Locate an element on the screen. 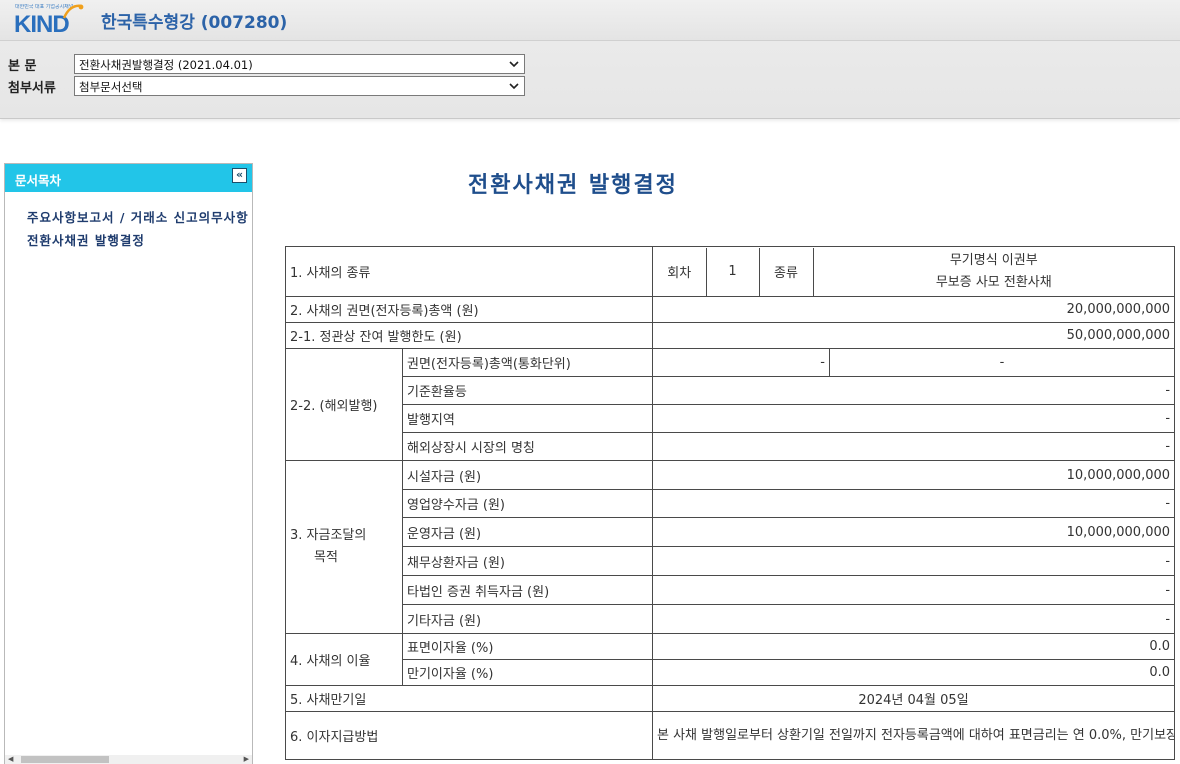  table-row: 만기이자율 (%) 0.0 is located at coordinates (731, 672).